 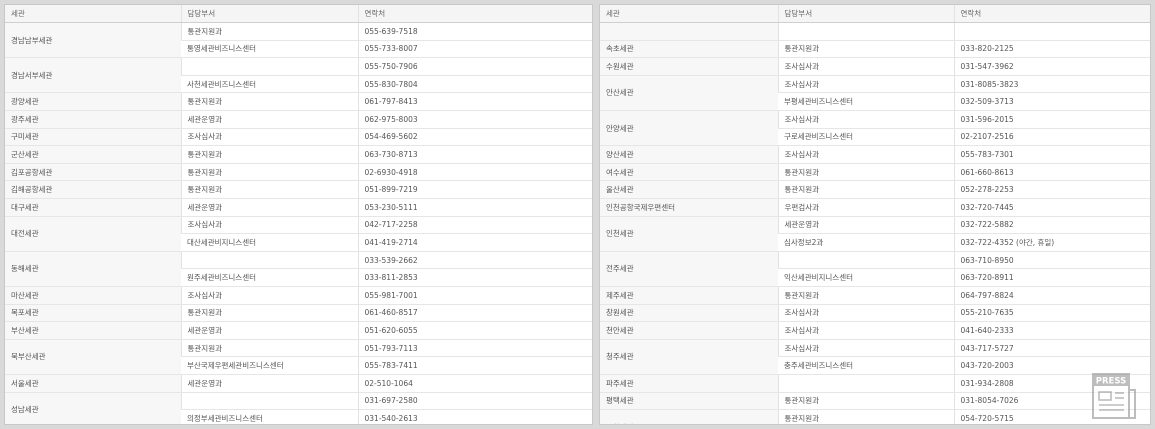 I want to click on table-row: 파주세관 031-934-2808, so click(x=875, y=383).